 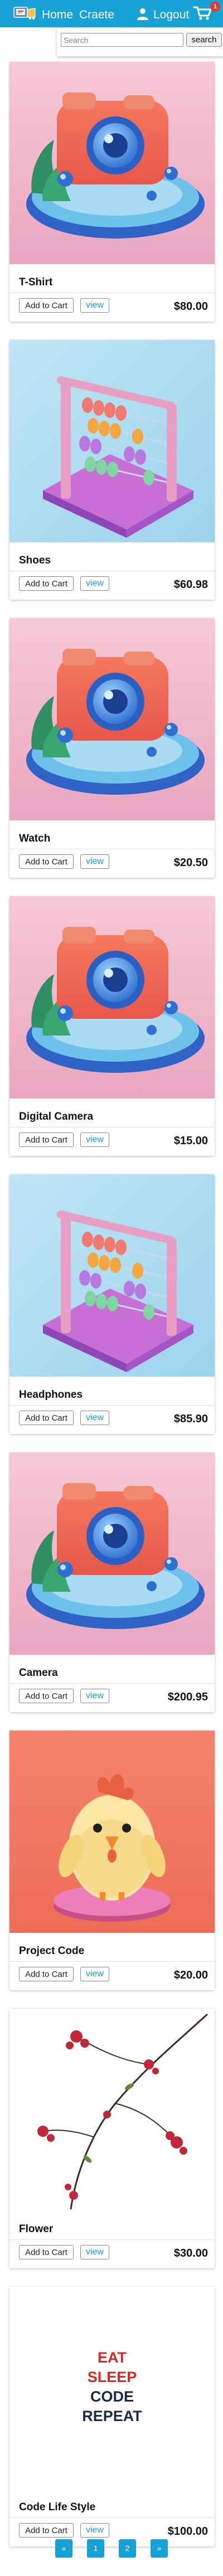 I want to click on cart-count-badge: 1, so click(x=215, y=7).